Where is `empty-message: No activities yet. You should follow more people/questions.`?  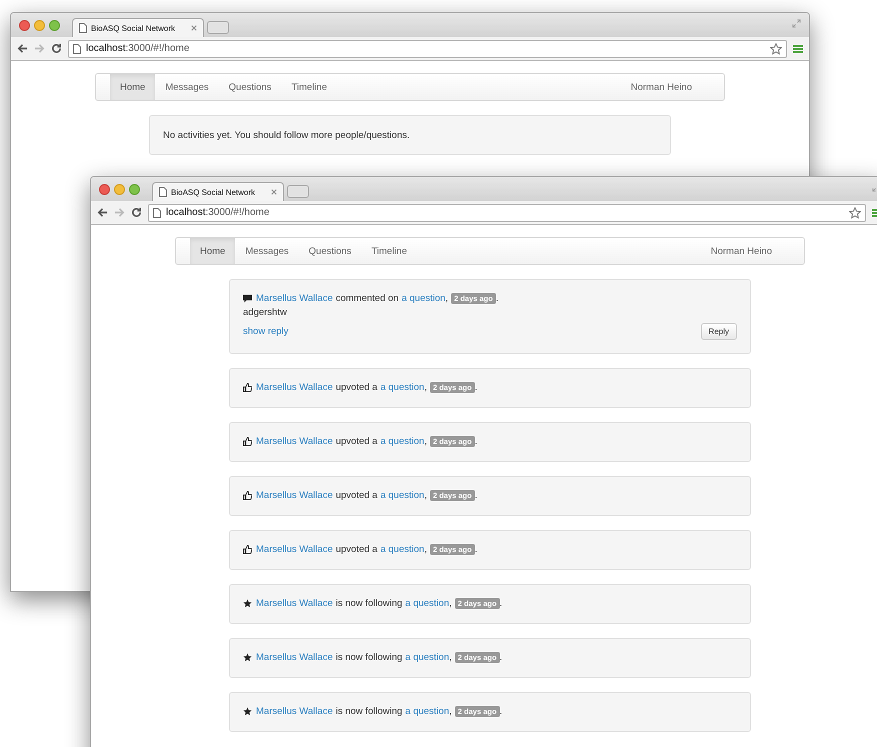
empty-message: No activities yet. You should follow more people/questions. is located at coordinates (286, 135).